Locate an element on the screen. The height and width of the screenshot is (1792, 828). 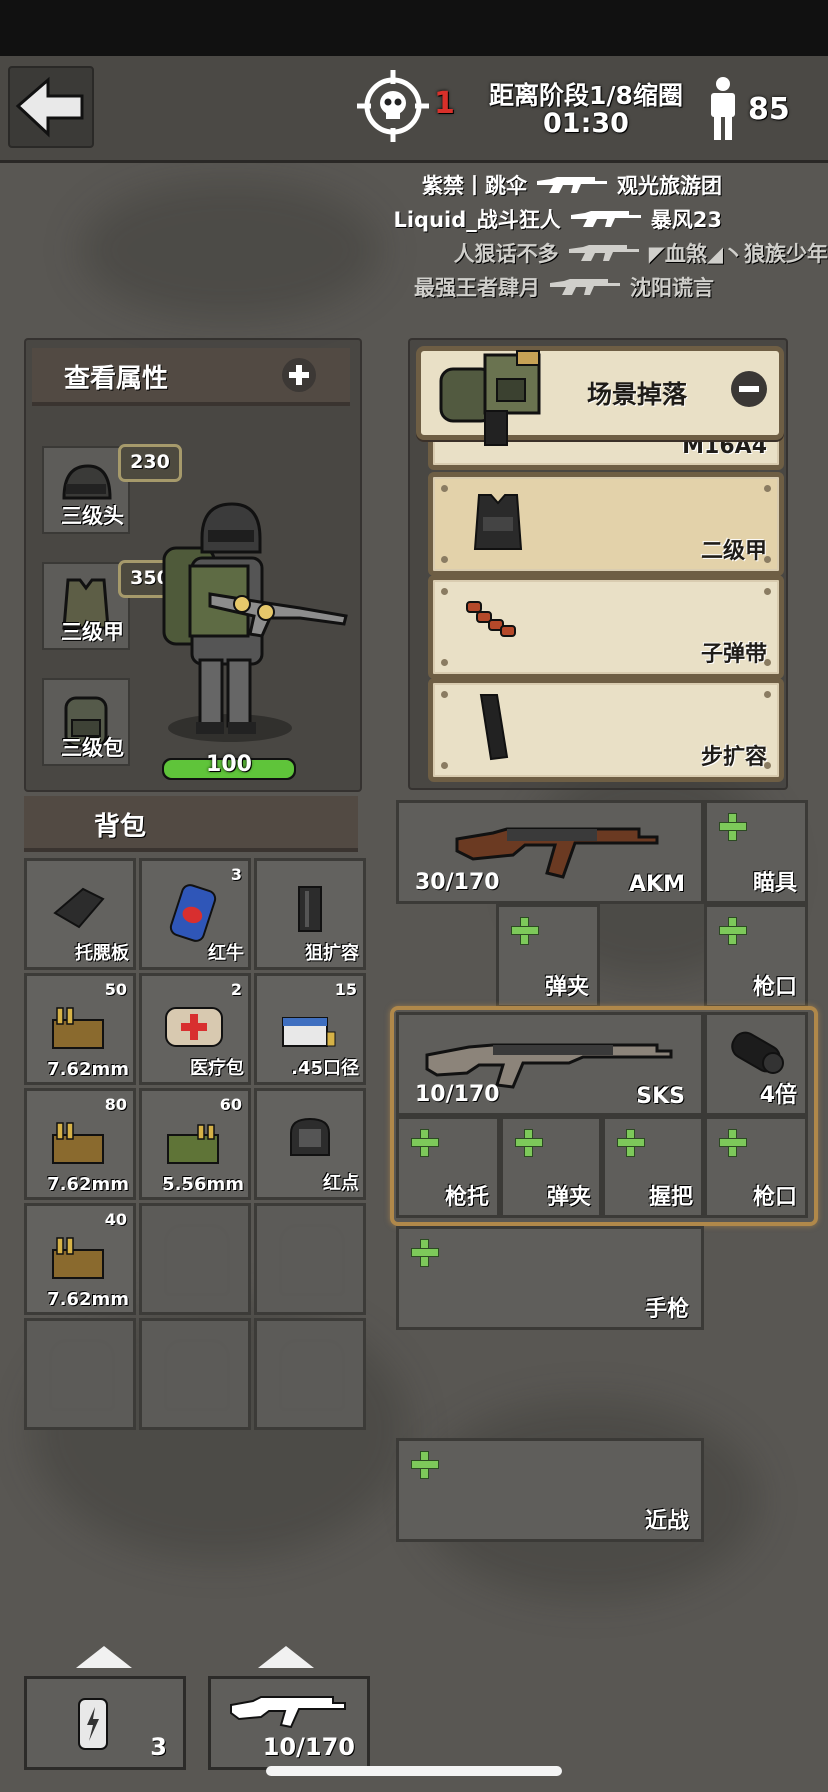
kill-skull-icon is located at coordinates (393, 106).